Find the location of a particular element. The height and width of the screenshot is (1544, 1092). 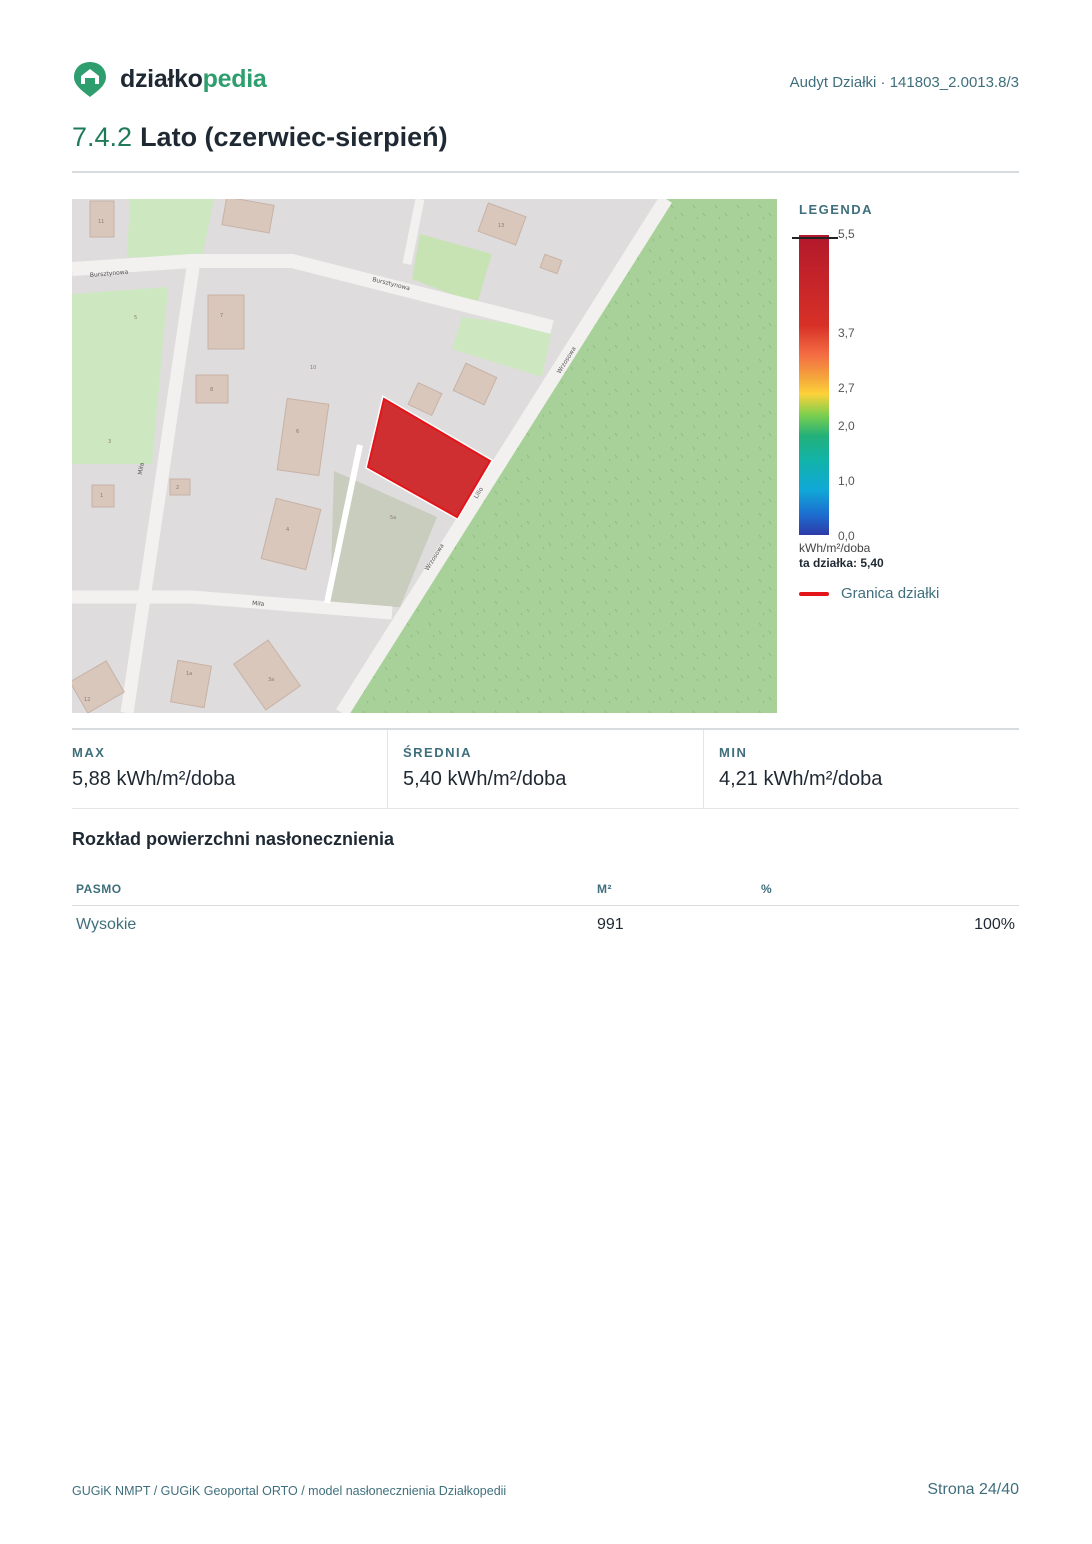

brand-logo: działkopedia is located at coordinates (169, 79).